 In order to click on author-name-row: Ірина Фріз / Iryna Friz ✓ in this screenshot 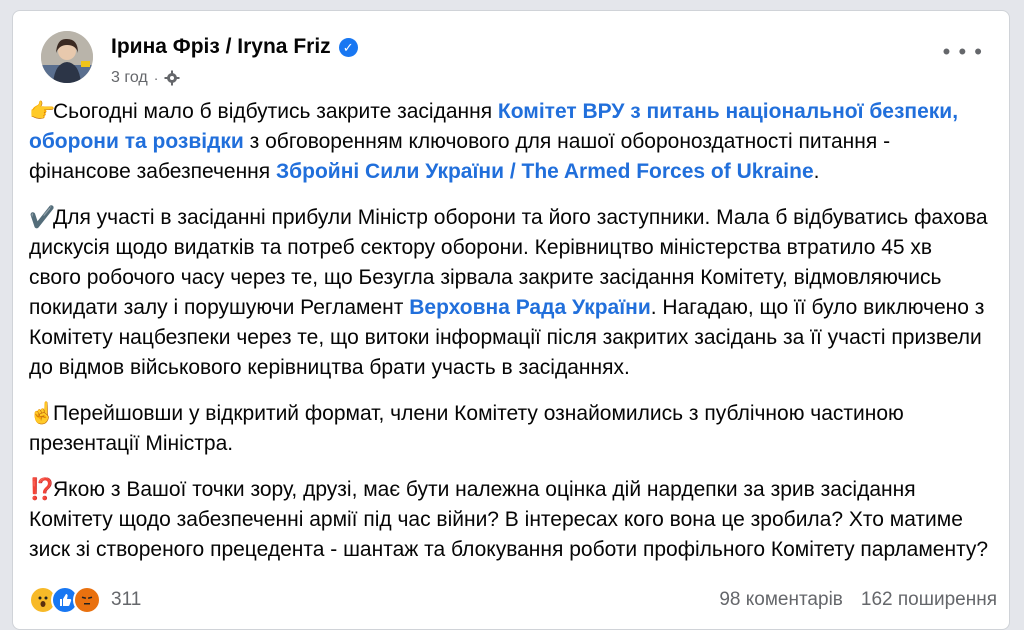, I will do `click(234, 47)`.